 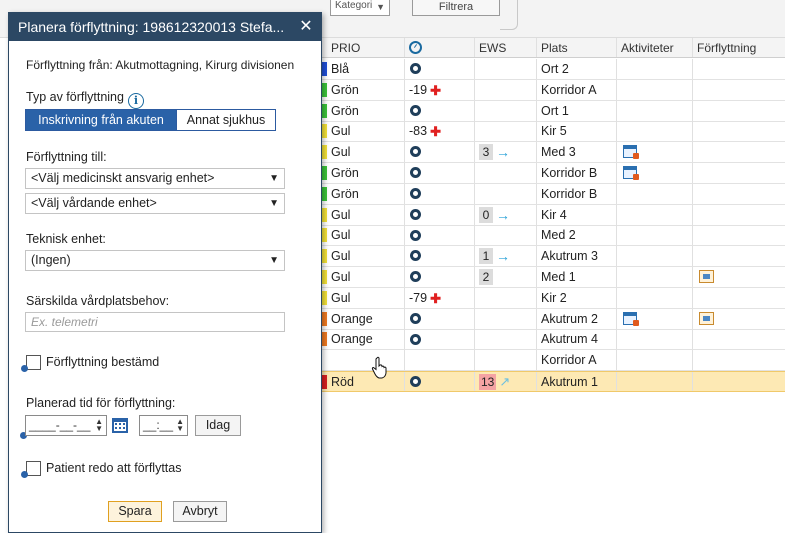 I want to click on table-row: Gul 1 → Akutrum 3, so click(x=551, y=257).